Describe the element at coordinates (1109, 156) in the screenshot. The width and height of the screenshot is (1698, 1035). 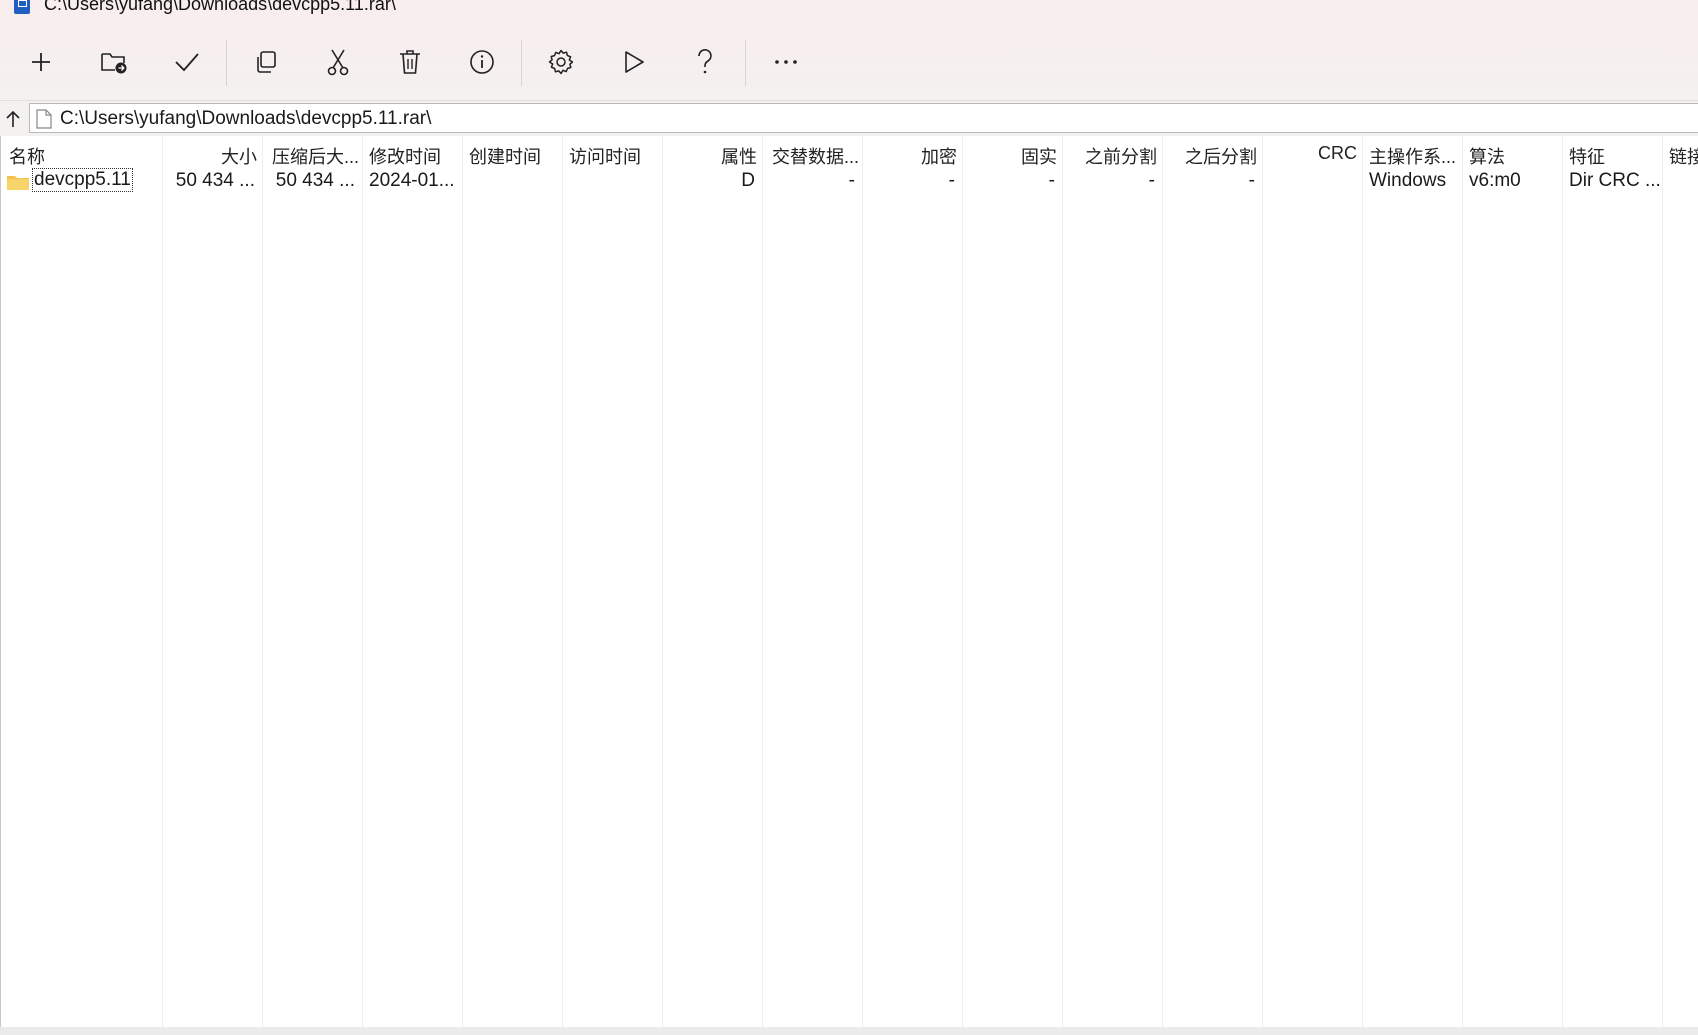
I see `column-header-split-before: 之前分割` at that location.